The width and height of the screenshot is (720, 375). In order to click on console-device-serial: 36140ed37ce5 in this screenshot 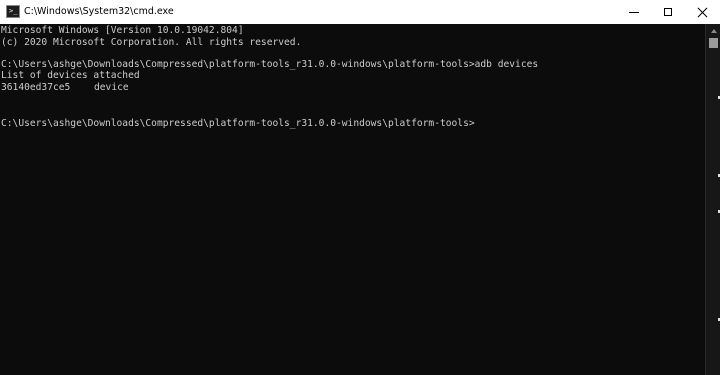, I will do `click(36, 87)`.